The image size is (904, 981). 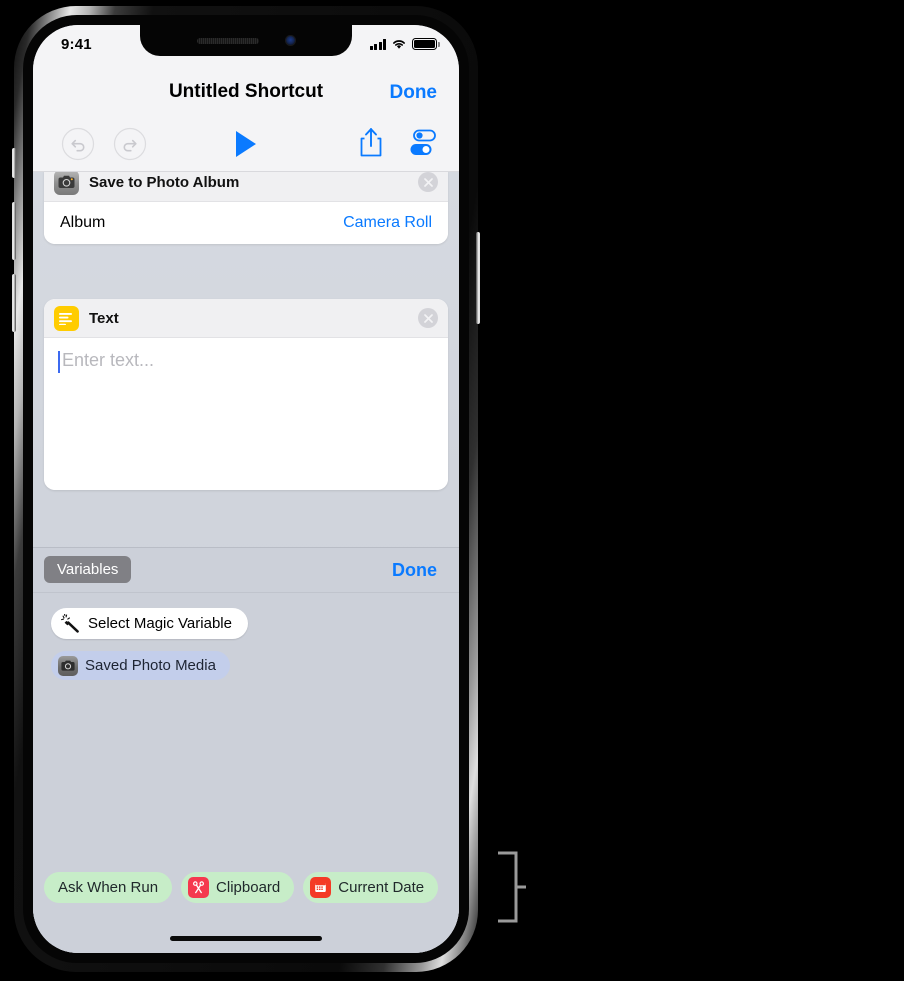 I want to click on scissors-icon, so click(x=199, y=887).